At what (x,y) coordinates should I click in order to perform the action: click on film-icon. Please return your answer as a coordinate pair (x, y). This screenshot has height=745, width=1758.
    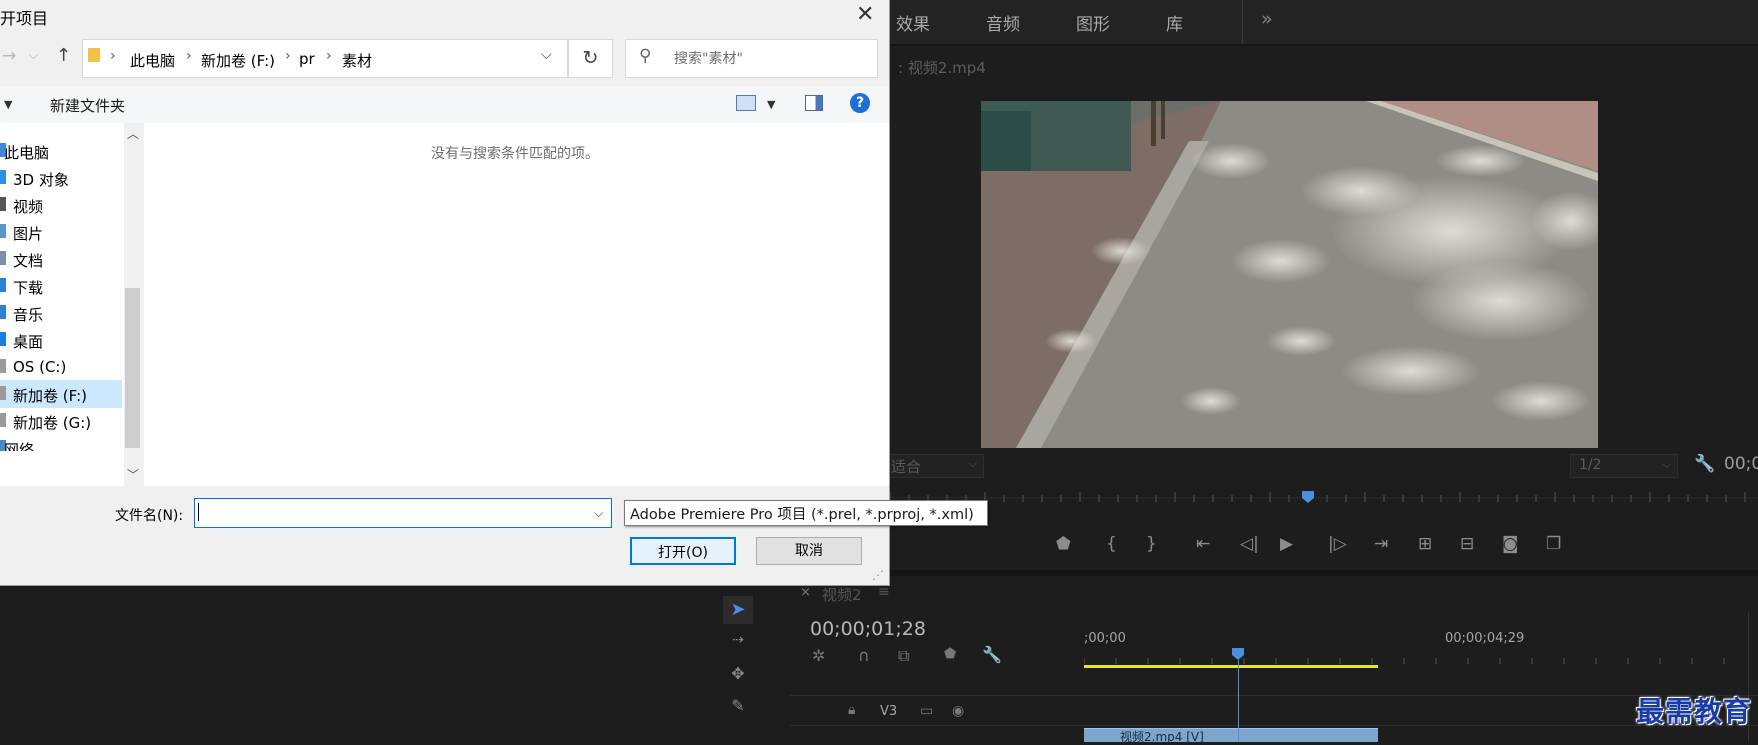
    Looking at the image, I should click on (3, 204).